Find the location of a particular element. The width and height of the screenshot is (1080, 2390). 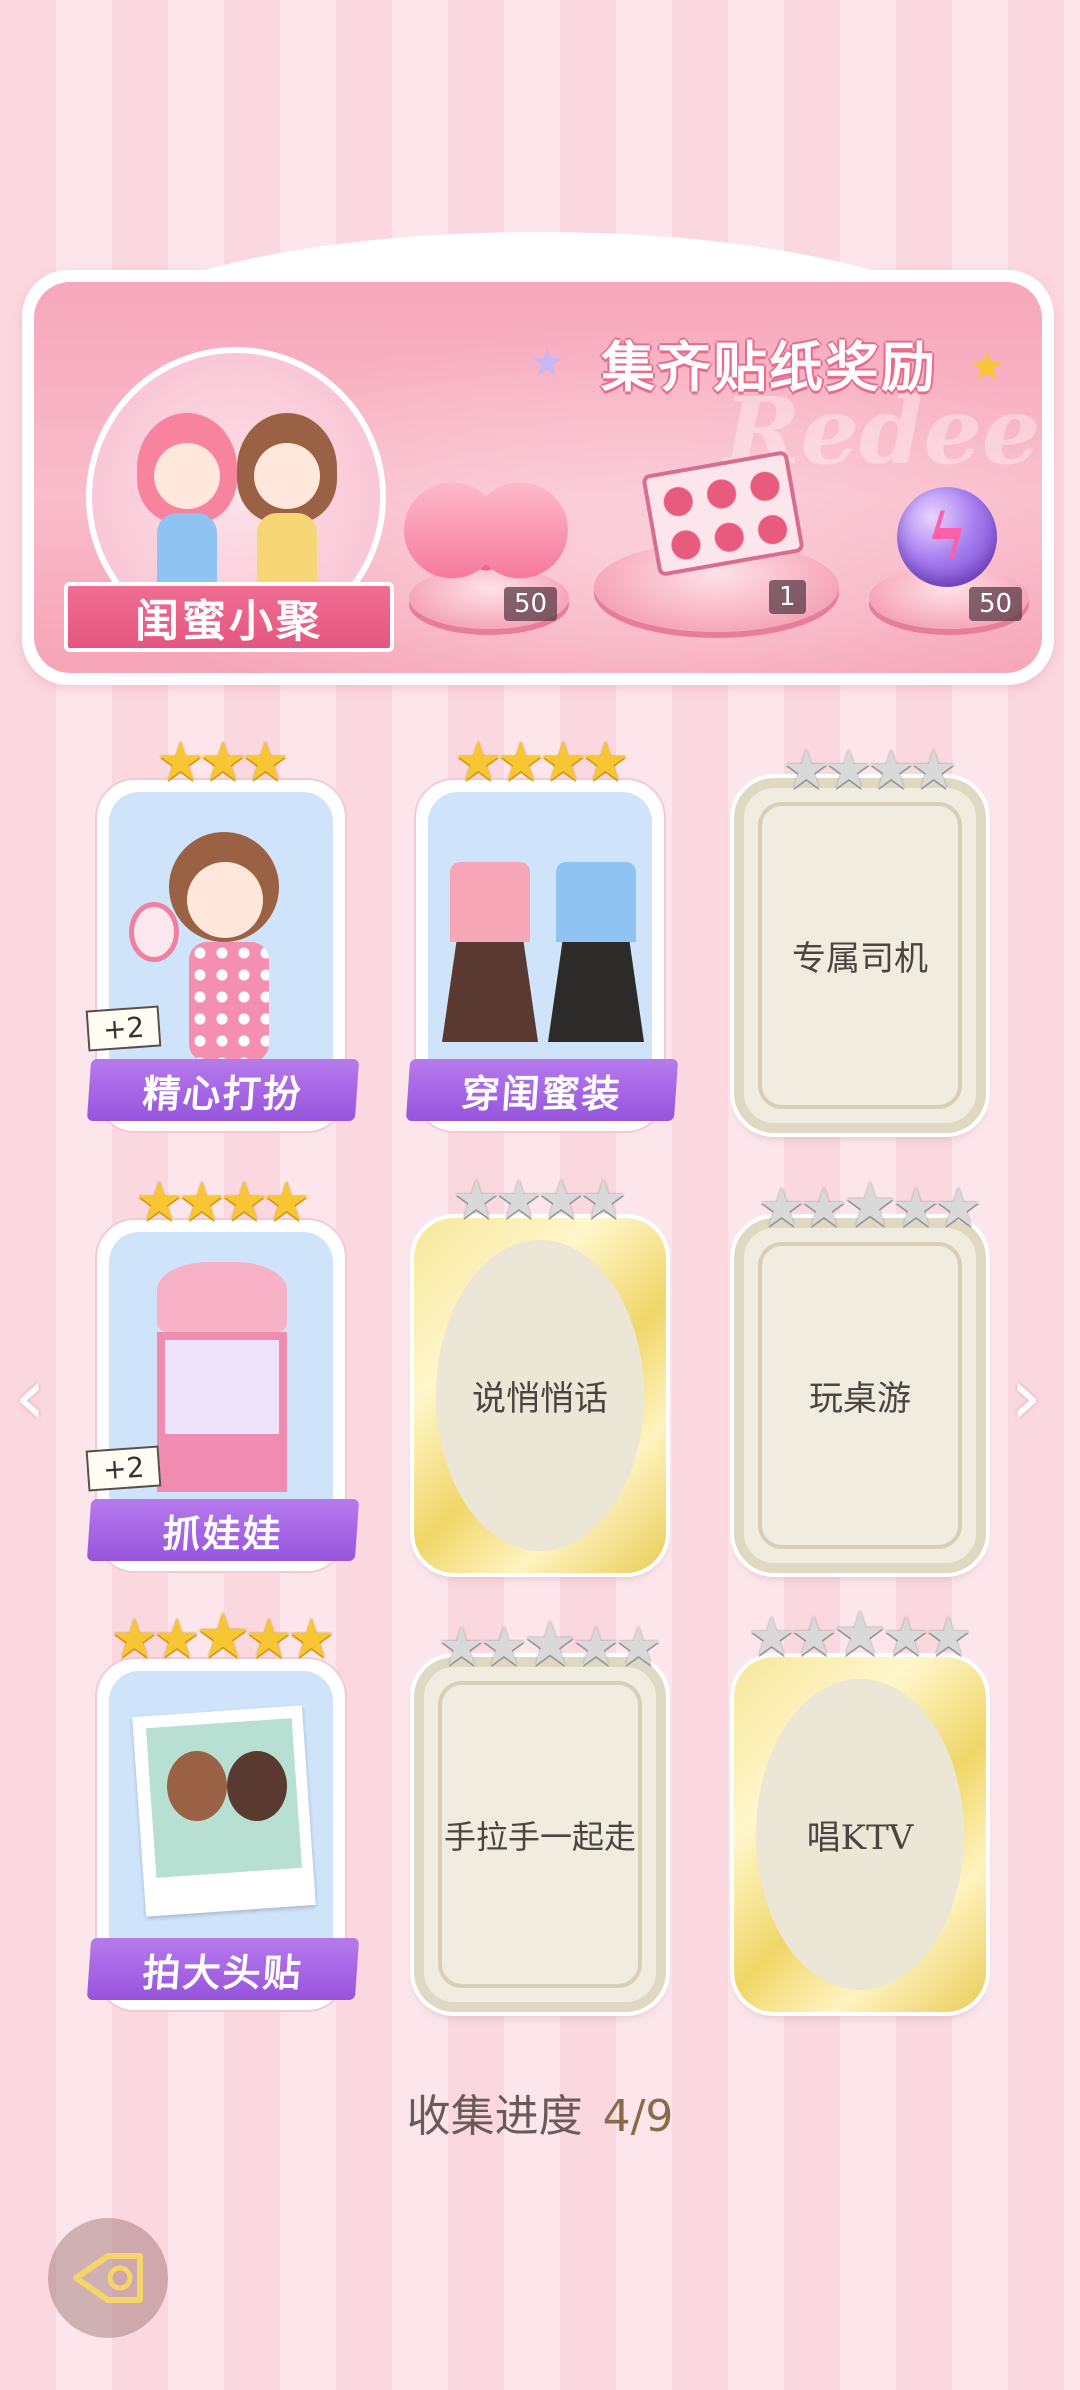

heart-gem-icon is located at coordinates (486, 536).